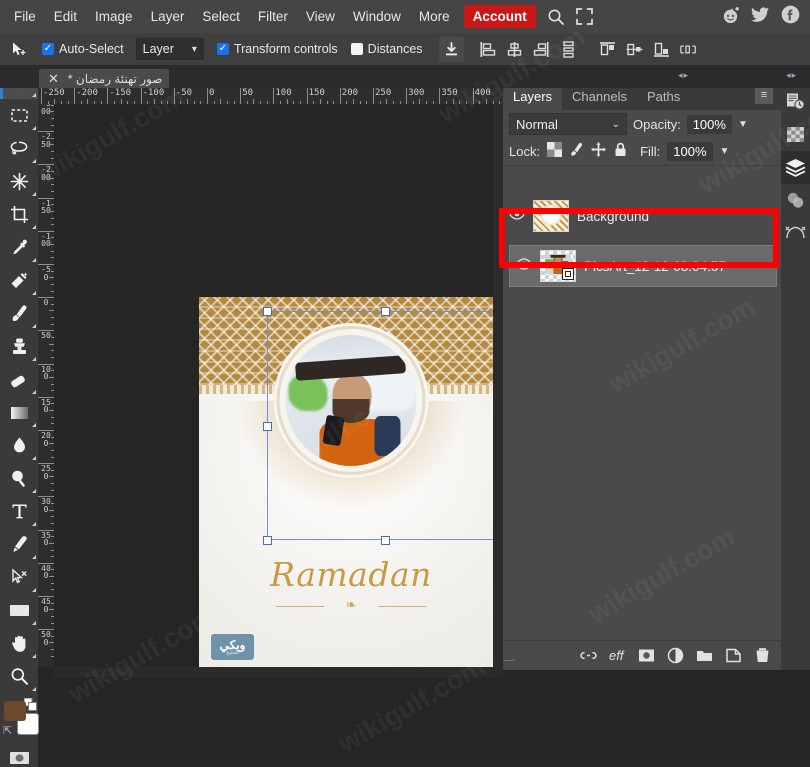  What do you see at coordinates (351, 574) in the screenshot?
I see `artboard-title: Ramadan` at bounding box center [351, 574].